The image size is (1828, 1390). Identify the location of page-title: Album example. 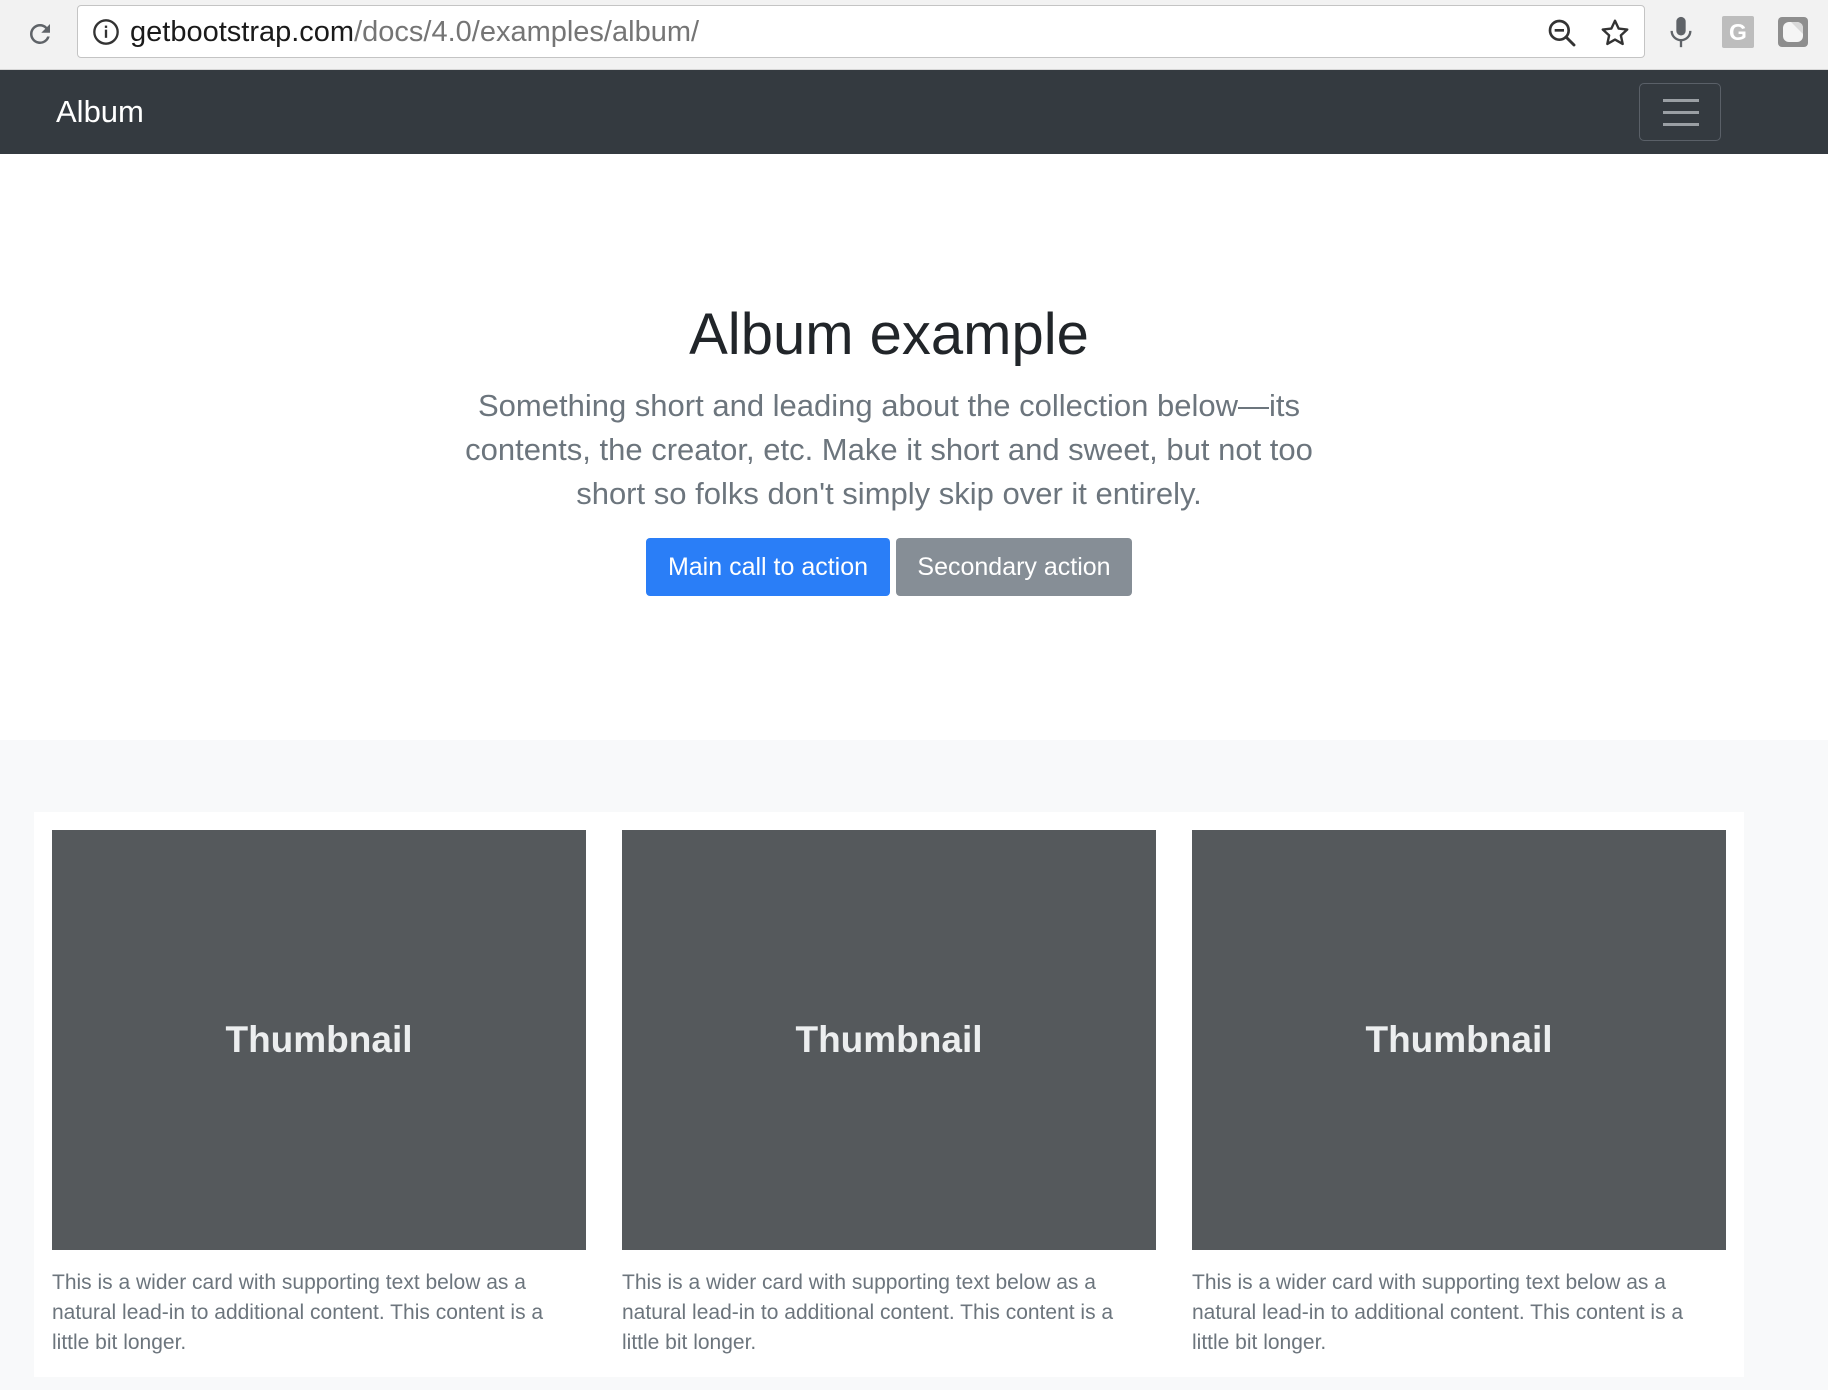
(889, 334).